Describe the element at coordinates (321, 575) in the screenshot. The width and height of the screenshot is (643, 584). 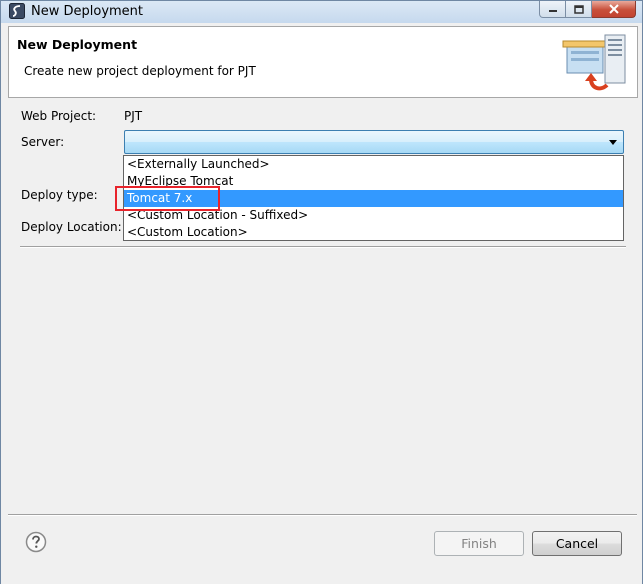
I see `window-bottom-edge` at that location.